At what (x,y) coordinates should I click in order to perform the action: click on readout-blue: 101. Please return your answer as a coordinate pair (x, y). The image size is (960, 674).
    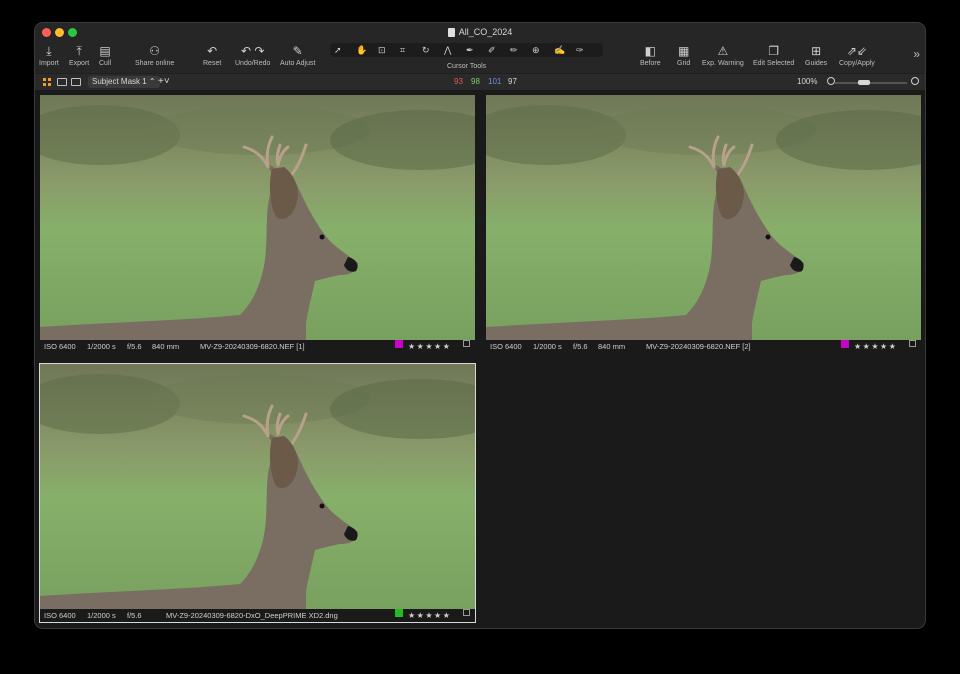
    Looking at the image, I should click on (495, 81).